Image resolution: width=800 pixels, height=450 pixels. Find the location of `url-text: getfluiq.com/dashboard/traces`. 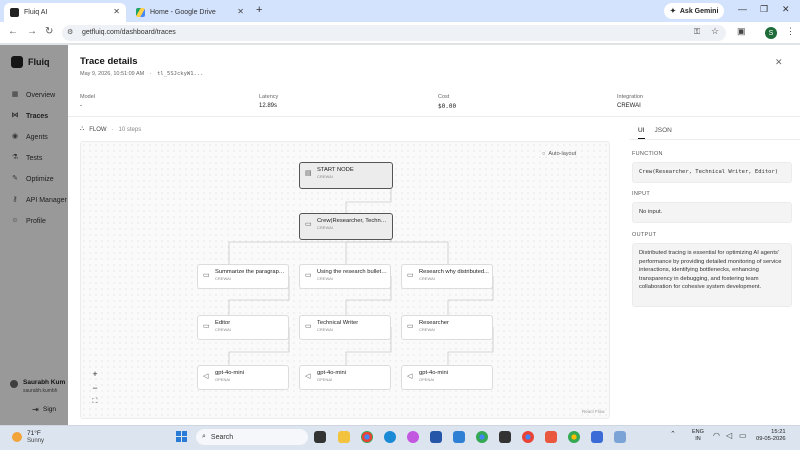

url-text: getfluiq.com/dashboard/traces is located at coordinates (129, 32).